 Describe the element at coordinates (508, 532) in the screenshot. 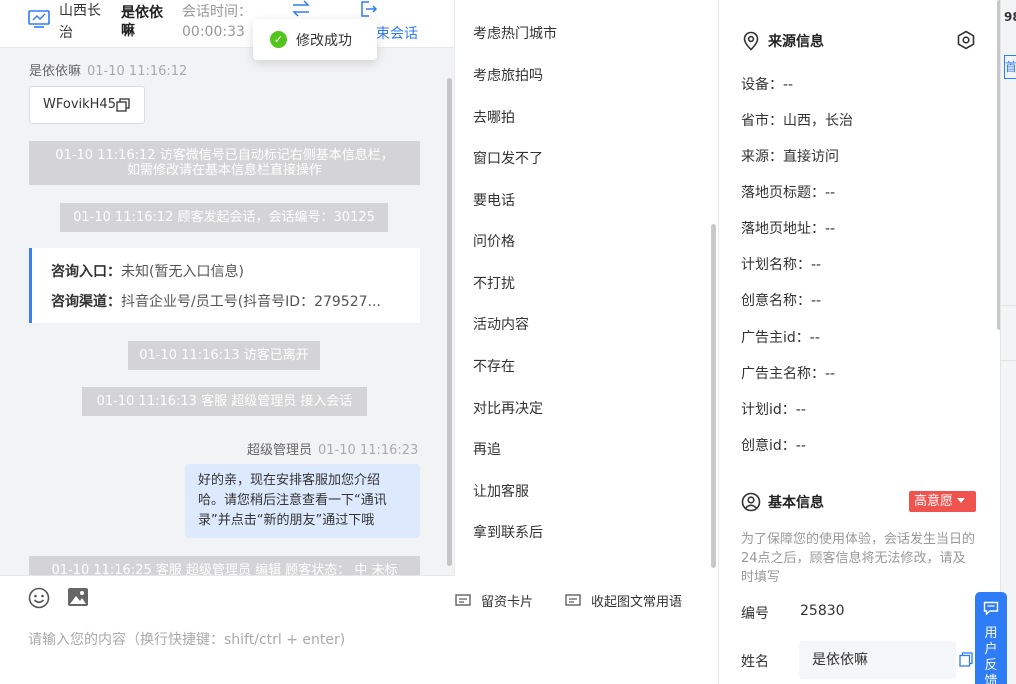

I see `quick-reply-item: 拿到联系后` at that location.